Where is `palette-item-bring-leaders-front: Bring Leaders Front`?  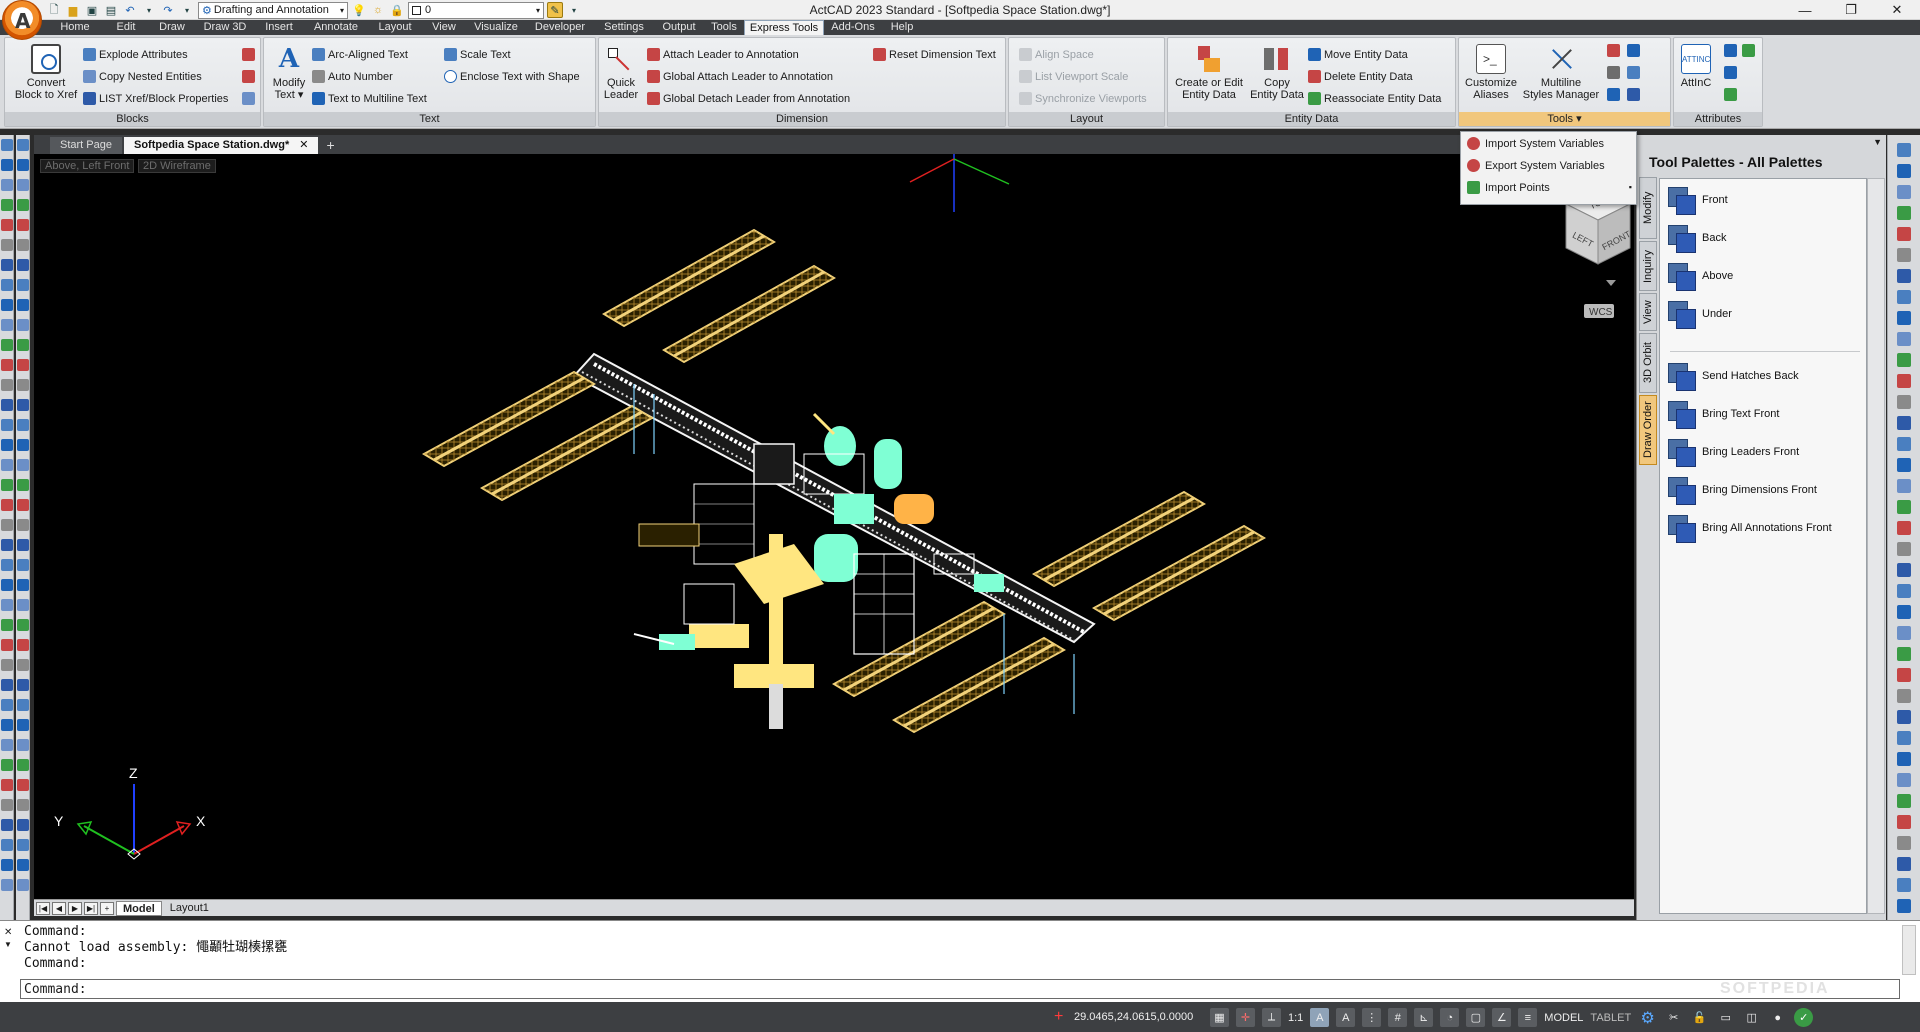 palette-item-bring-leaders-front: Bring Leaders Front is located at coordinates (1732, 452).